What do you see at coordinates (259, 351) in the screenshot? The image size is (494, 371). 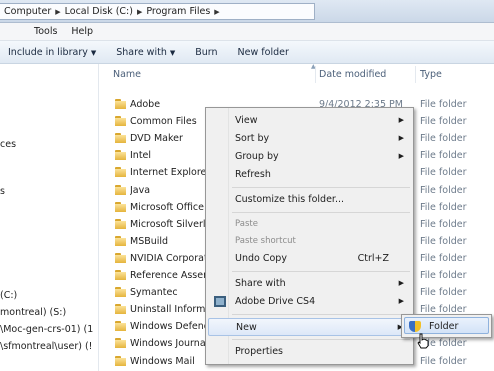 I see `menu-item-label: Properties` at bounding box center [259, 351].